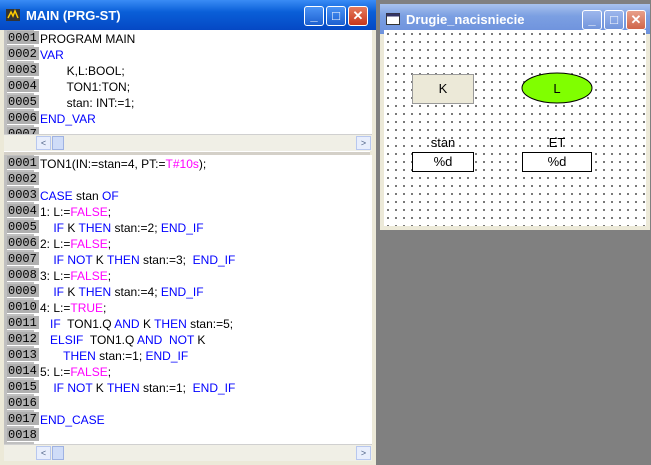 The height and width of the screenshot is (465, 651). Describe the element at coordinates (149, 340) in the screenshot. I see `keyword-token: AND` at that location.